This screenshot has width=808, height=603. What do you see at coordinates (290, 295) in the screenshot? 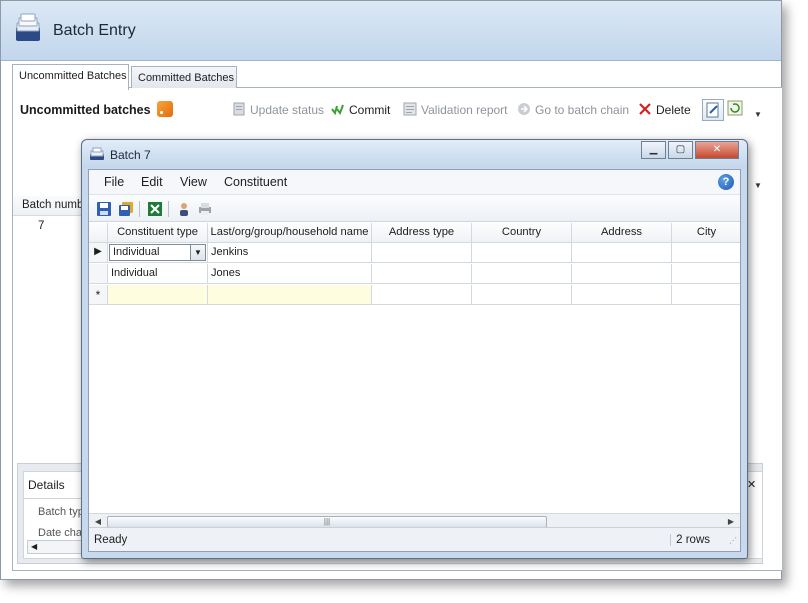
I see `new-row-name` at bounding box center [290, 295].